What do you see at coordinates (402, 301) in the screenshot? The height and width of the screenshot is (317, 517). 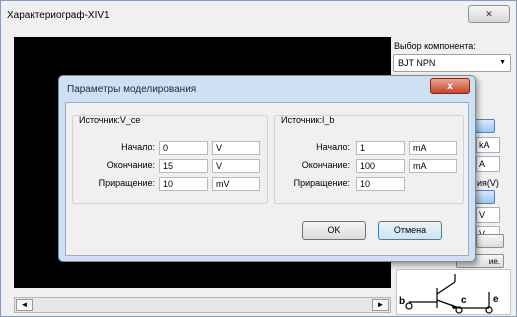 I see `base-label: b` at bounding box center [402, 301].